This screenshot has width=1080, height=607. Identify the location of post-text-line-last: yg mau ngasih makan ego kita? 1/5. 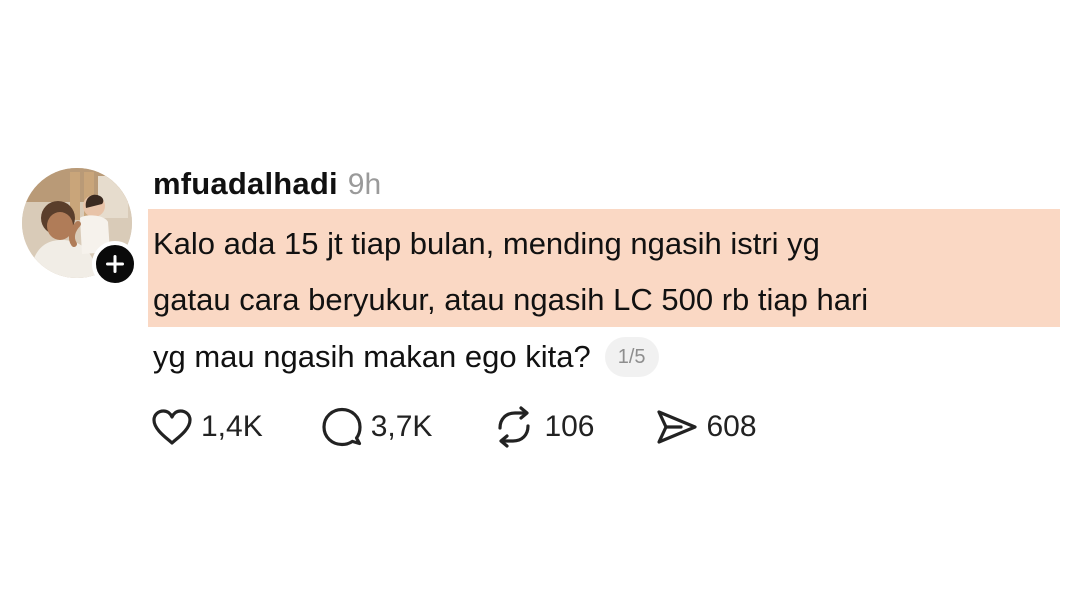
(406, 357).